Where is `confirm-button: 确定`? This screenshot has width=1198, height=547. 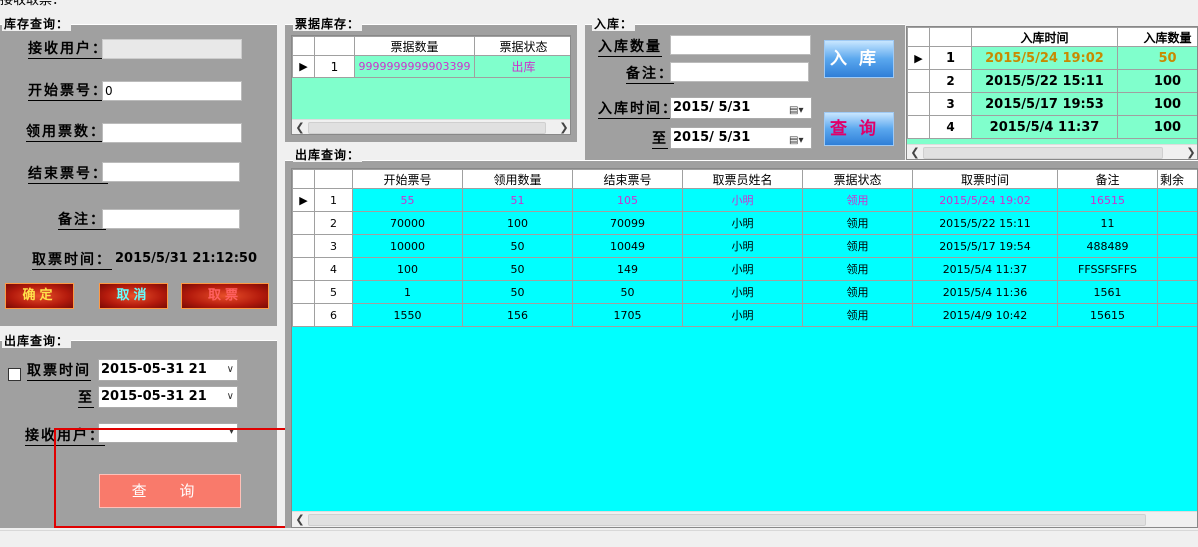 confirm-button: 确定 is located at coordinates (39, 296).